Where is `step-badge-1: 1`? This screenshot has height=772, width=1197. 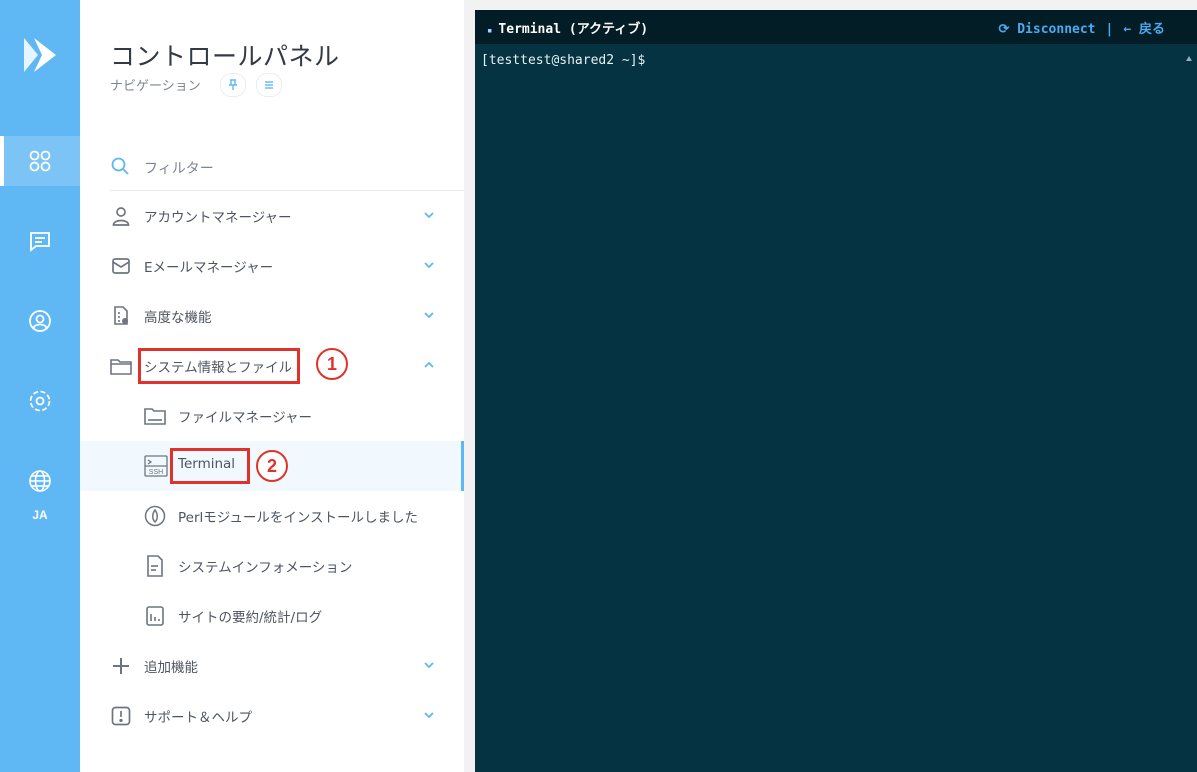 step-badge-1: 1 is located at coordinates (332, 364).